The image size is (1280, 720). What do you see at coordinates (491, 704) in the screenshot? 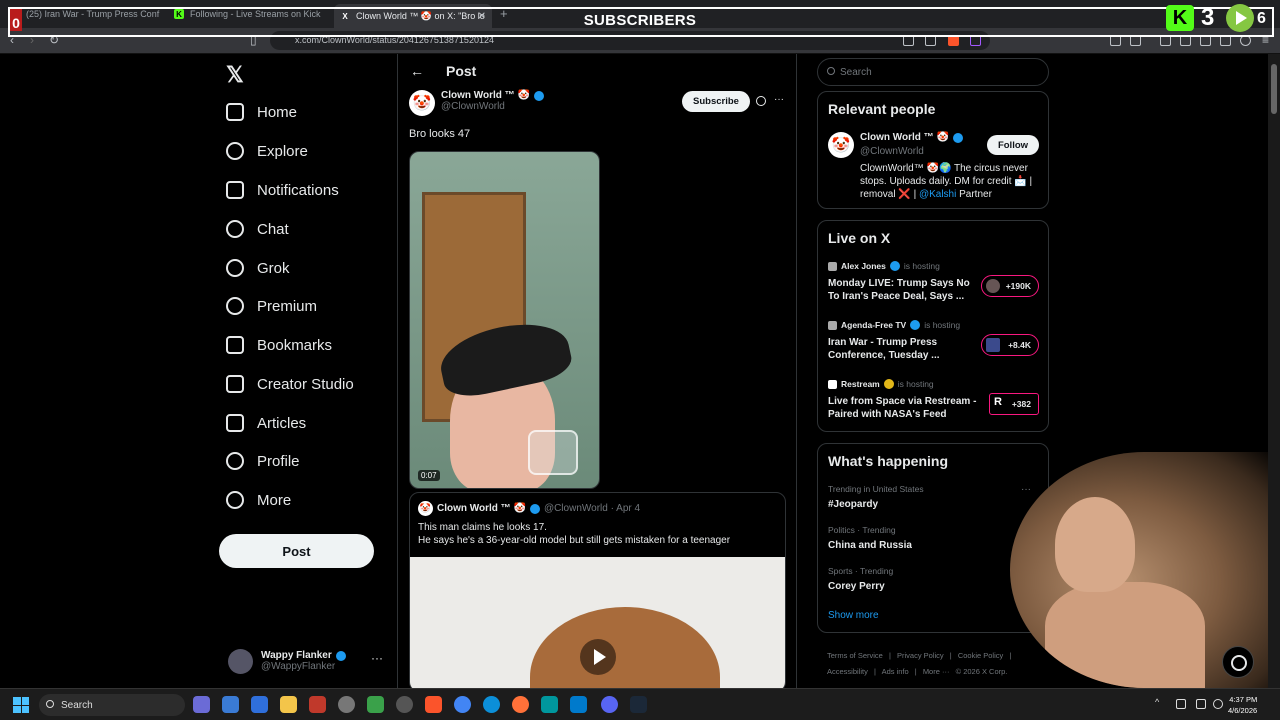
I see `edge-icon` at bounding box center [491, 704].